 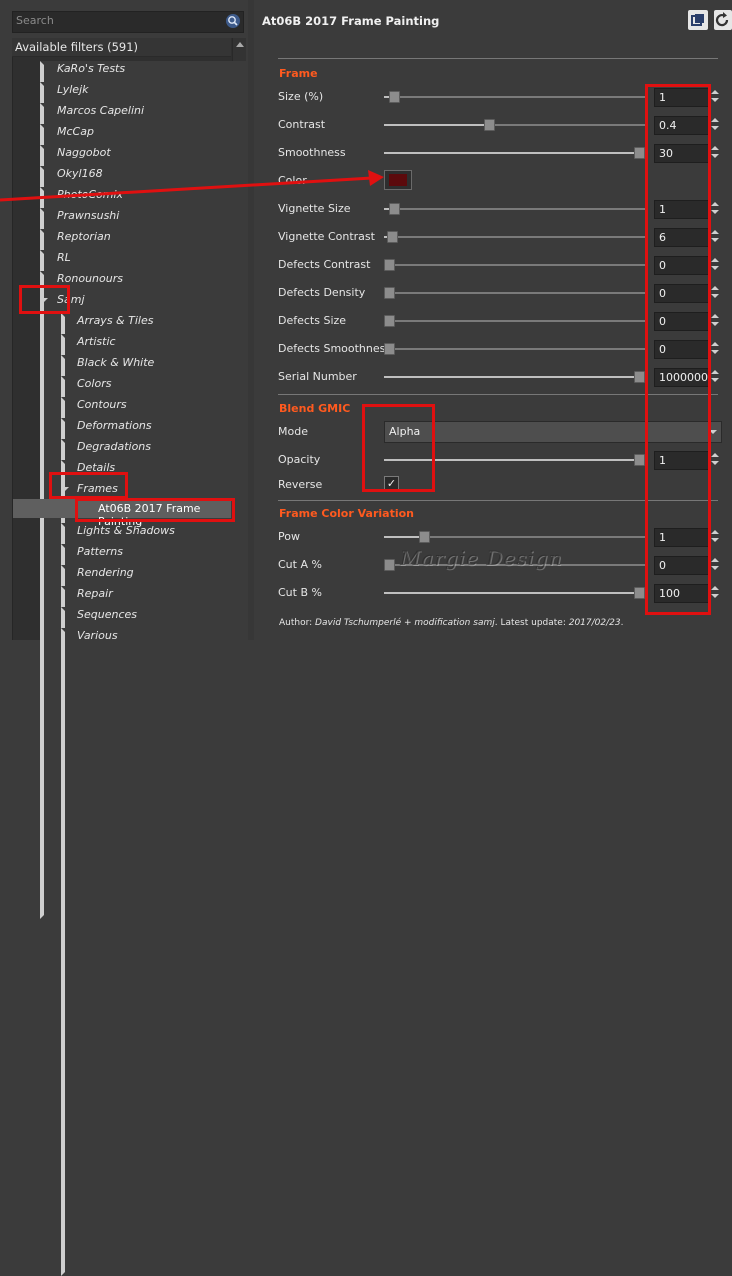 I want to click on tree-item-label: Patterns, so click(x=100, y=551).